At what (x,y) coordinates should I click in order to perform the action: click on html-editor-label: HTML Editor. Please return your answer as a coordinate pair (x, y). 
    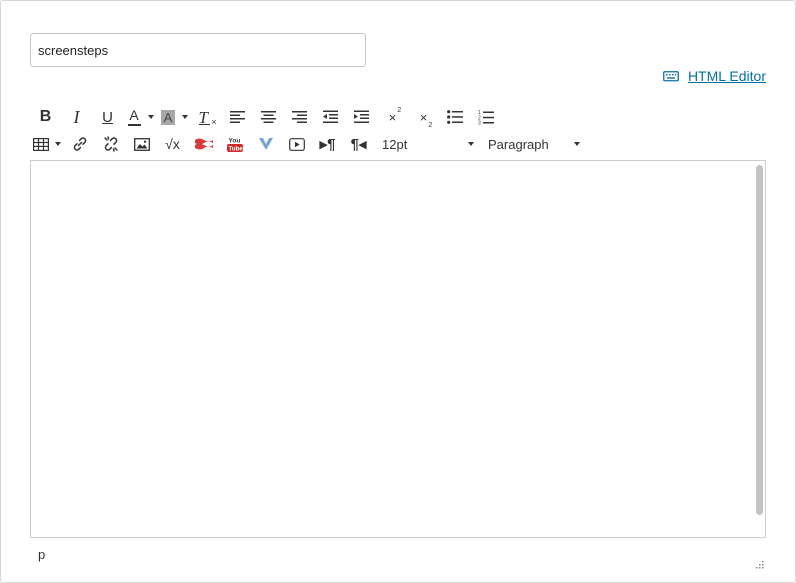
    Looking at the image, I should click on (726, 76).